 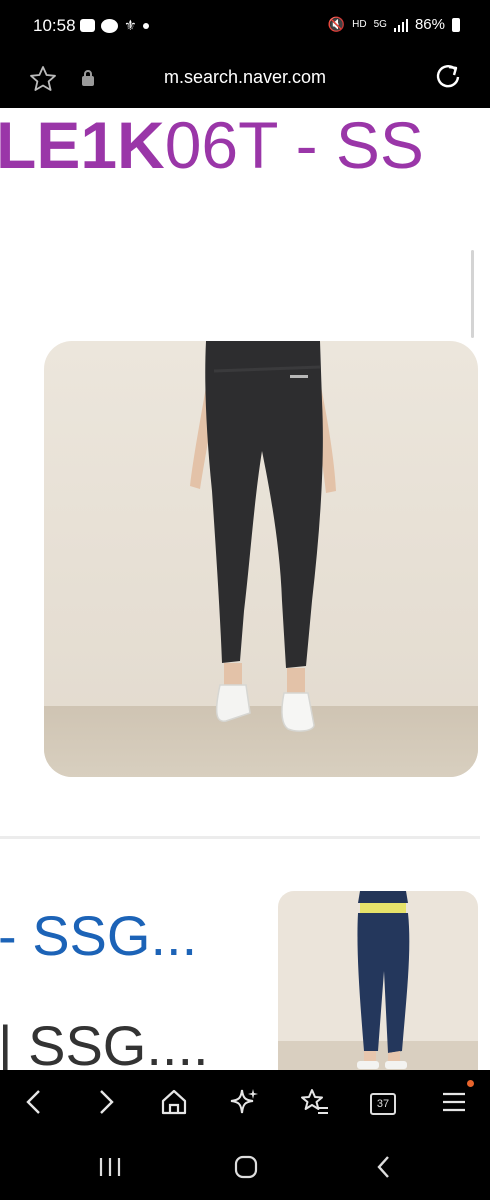 I want to click on signal-icon, so click(x=400, y=25).